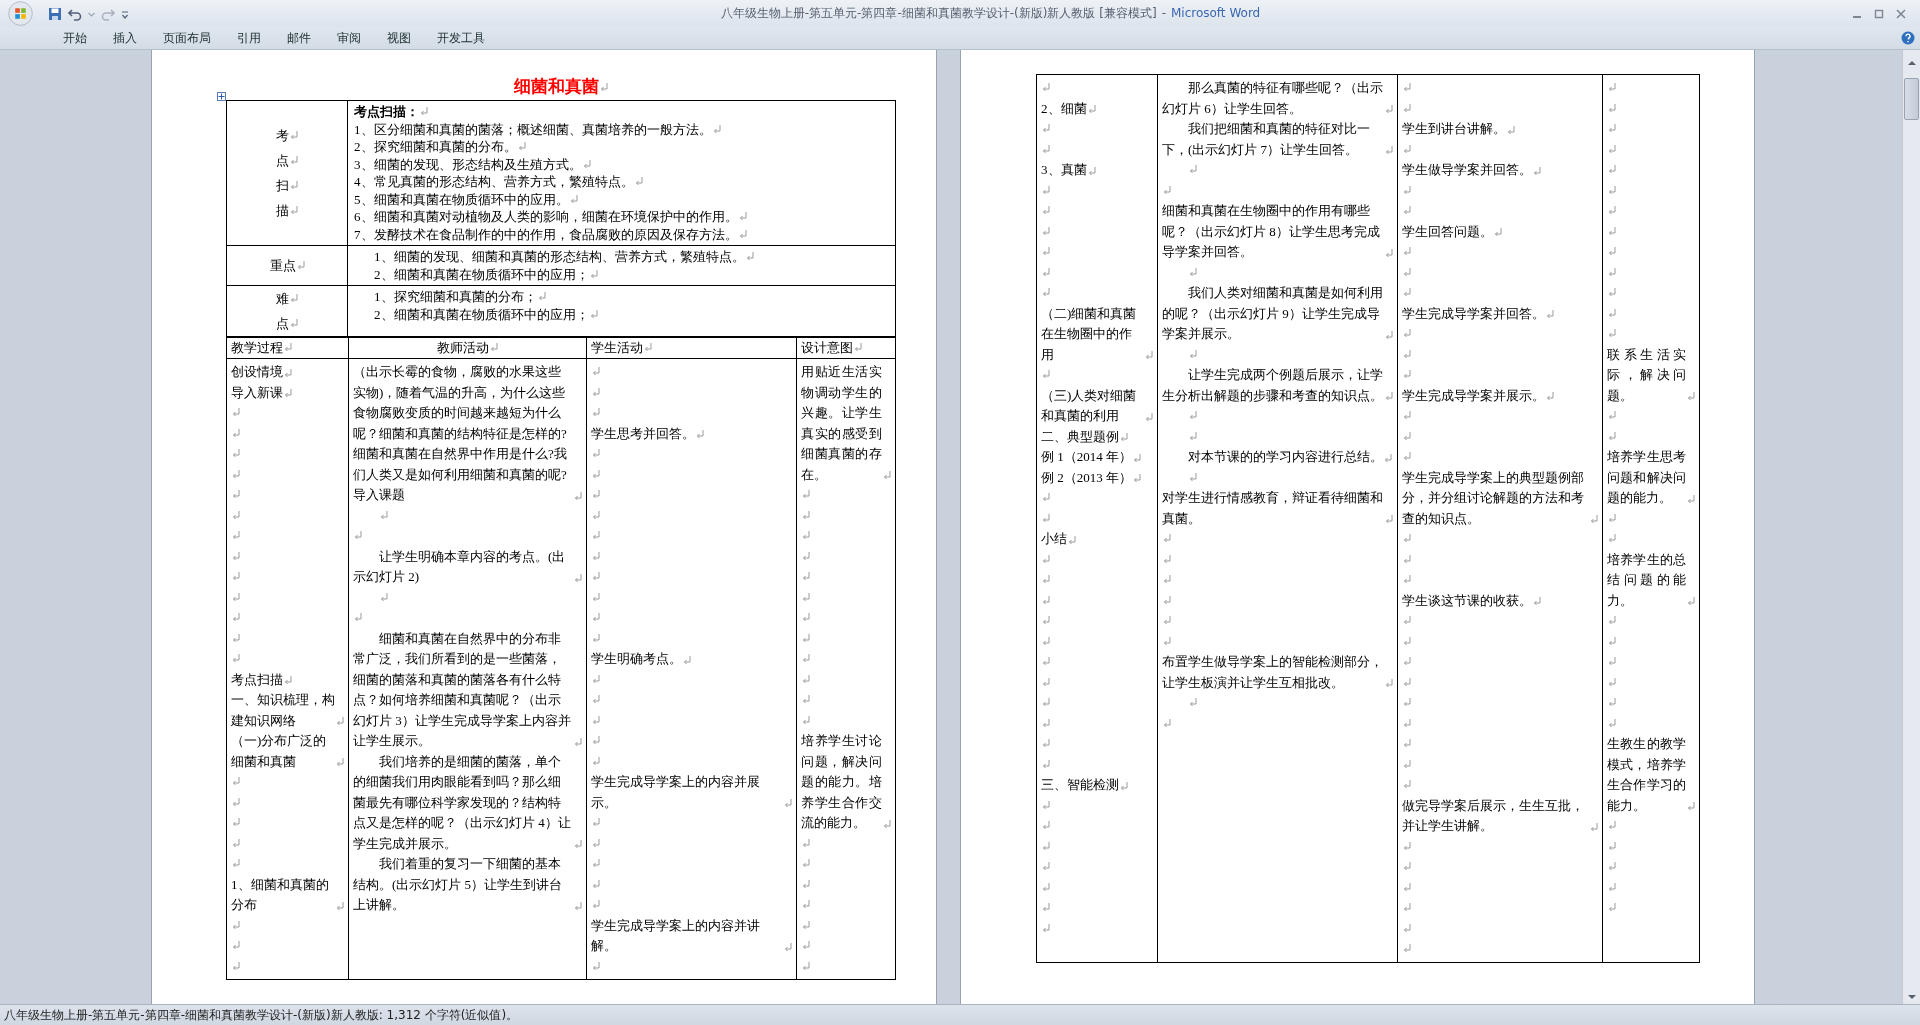 The width and height of the screenshot is (1920, 1025). I want to click on maximize-icon, so click(1879, 13).